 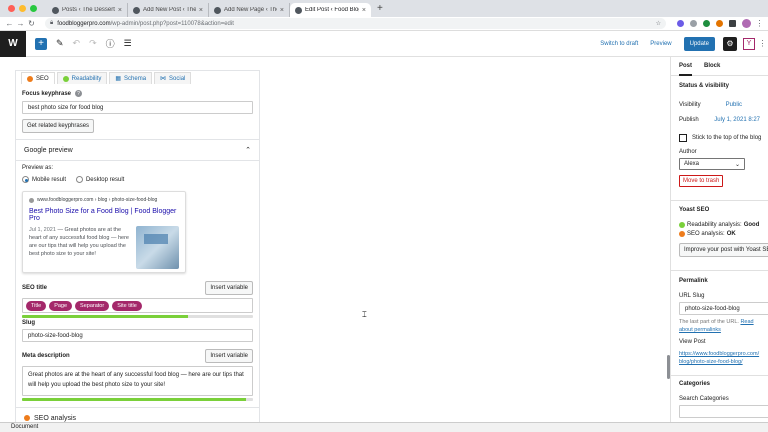 What do you see at coordinates (732, 23) in the screenshot?
I see `puzzle-icon` at bounding box center [732, 23].